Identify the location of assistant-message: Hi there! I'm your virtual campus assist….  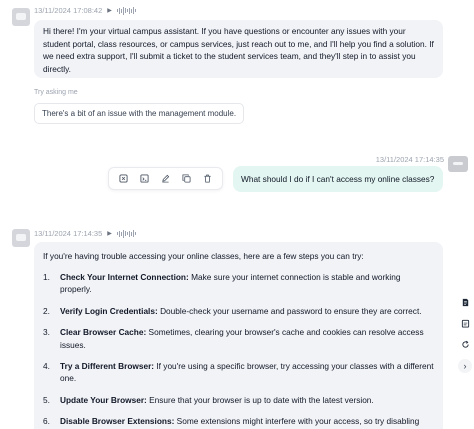
(238, 49).